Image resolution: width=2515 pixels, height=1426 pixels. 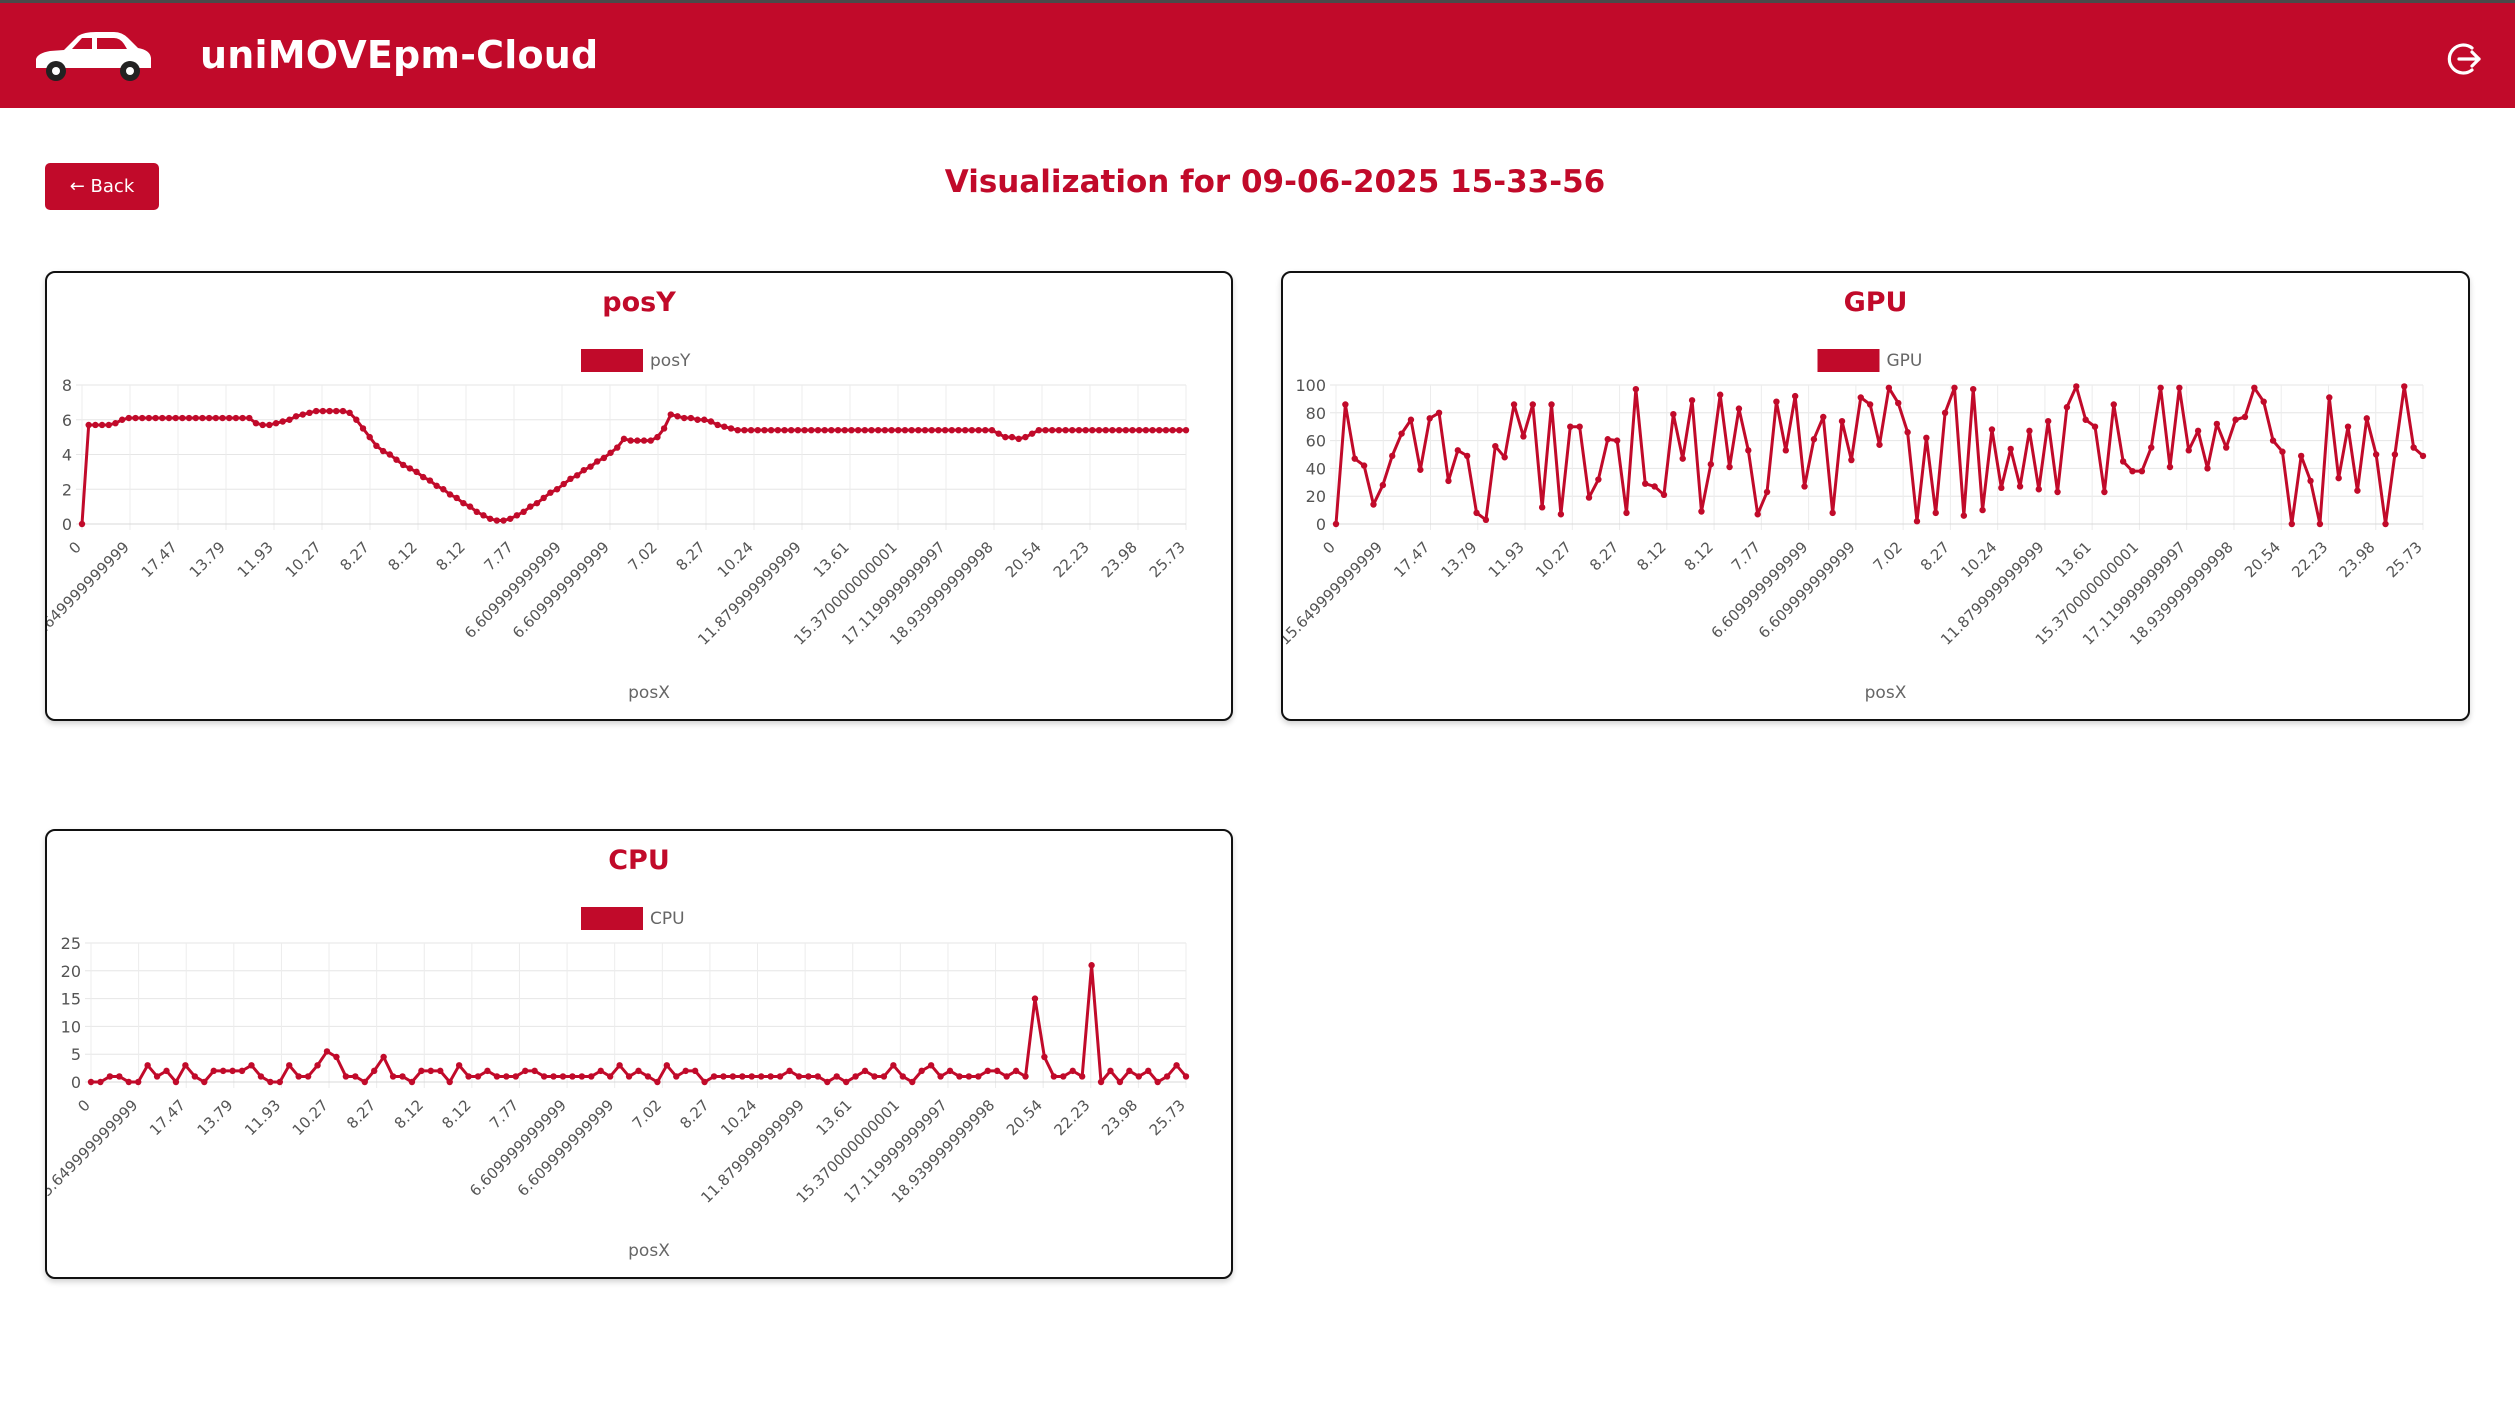 I want to click on y-tick-label: 8, so click(x=67, y=385).